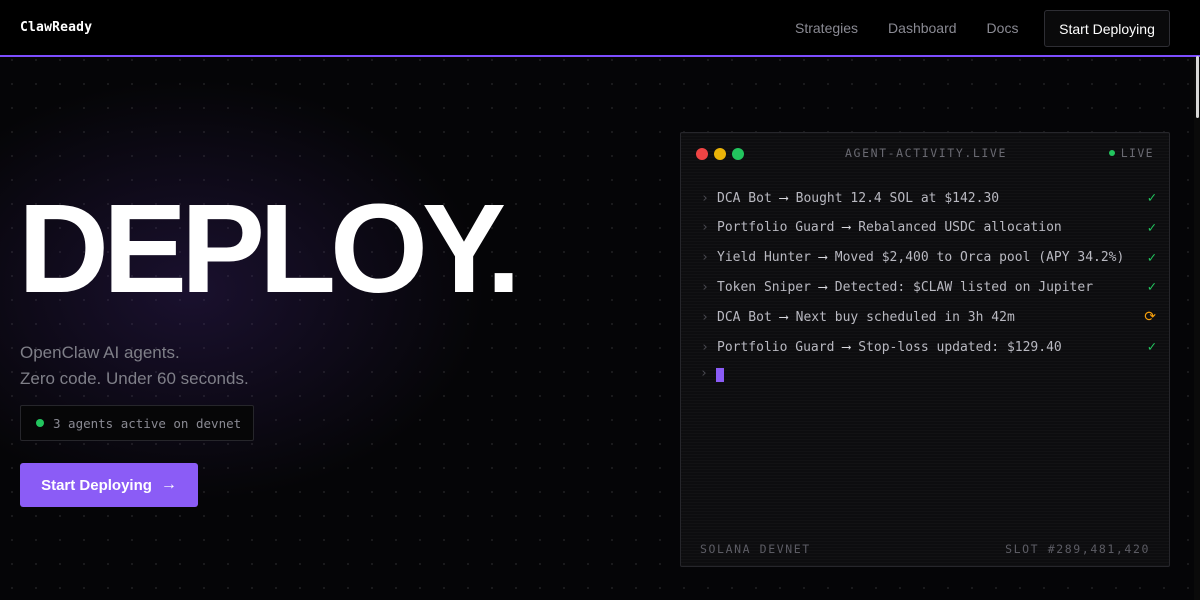 This screenshot has width=1200, height=600. What do you see at coordinates (764, 258) in the screenshot?
I see `log-agent-name: Yield Hunter` at bounding box center [764, 258].